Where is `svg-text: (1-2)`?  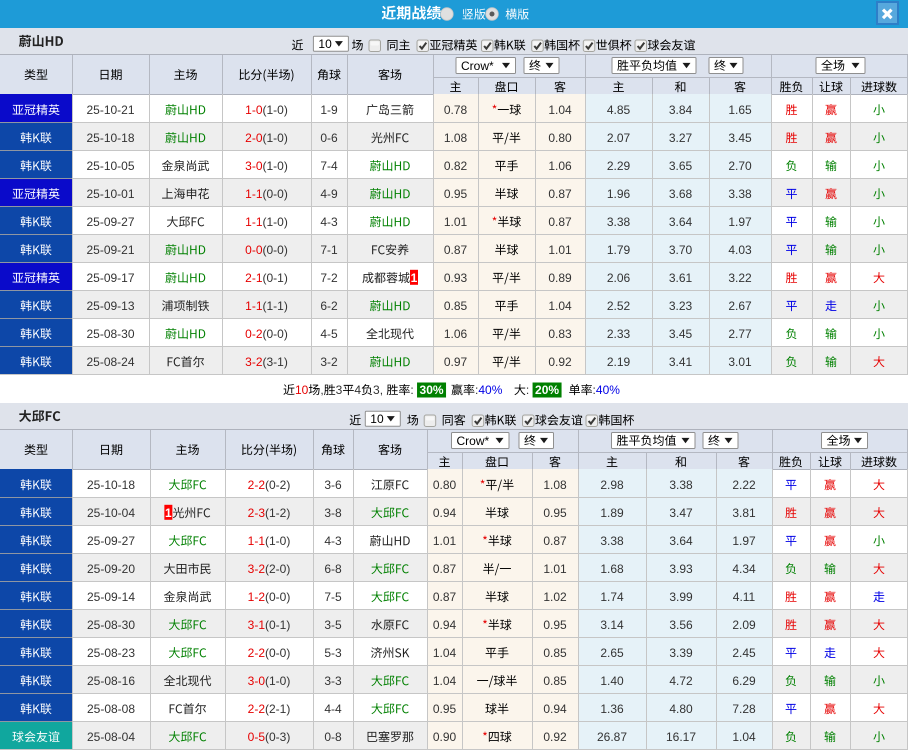 svg-text: (1-2) is located at coordinates (277, 513).